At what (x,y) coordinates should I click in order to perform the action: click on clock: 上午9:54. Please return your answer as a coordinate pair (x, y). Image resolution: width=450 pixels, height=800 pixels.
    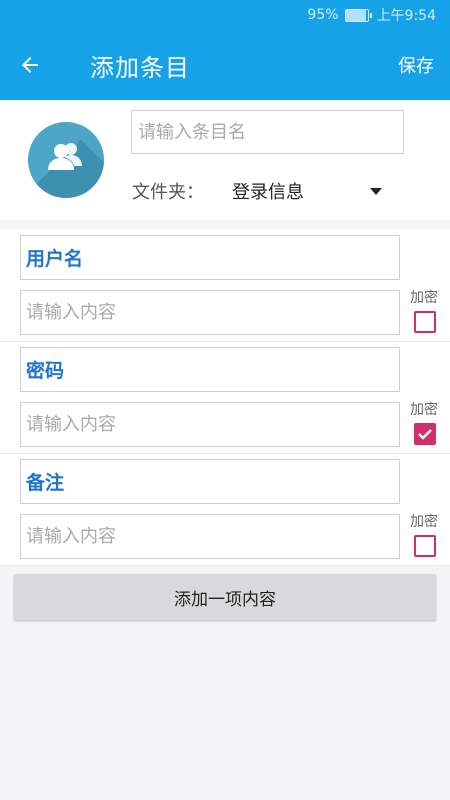
    Looking at the image, I should click on (406, 16).